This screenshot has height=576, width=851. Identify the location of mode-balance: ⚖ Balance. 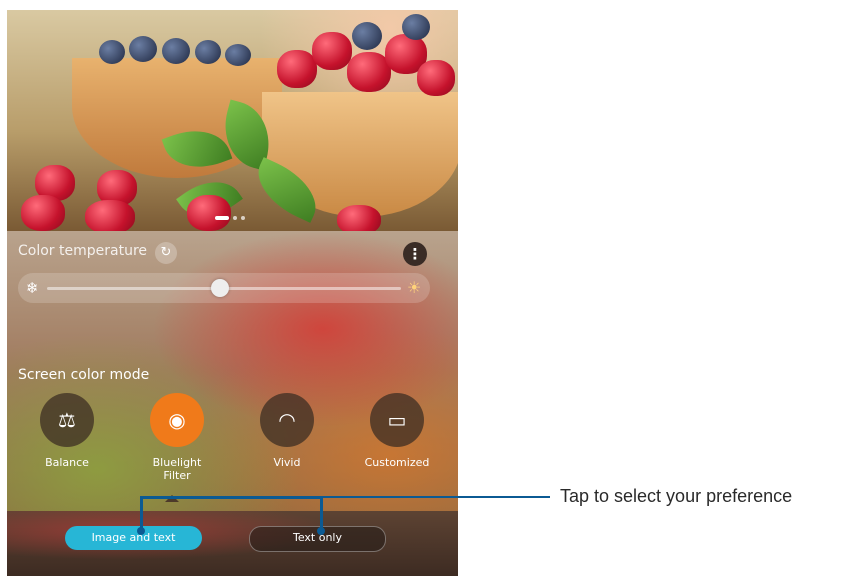
(67, 431).